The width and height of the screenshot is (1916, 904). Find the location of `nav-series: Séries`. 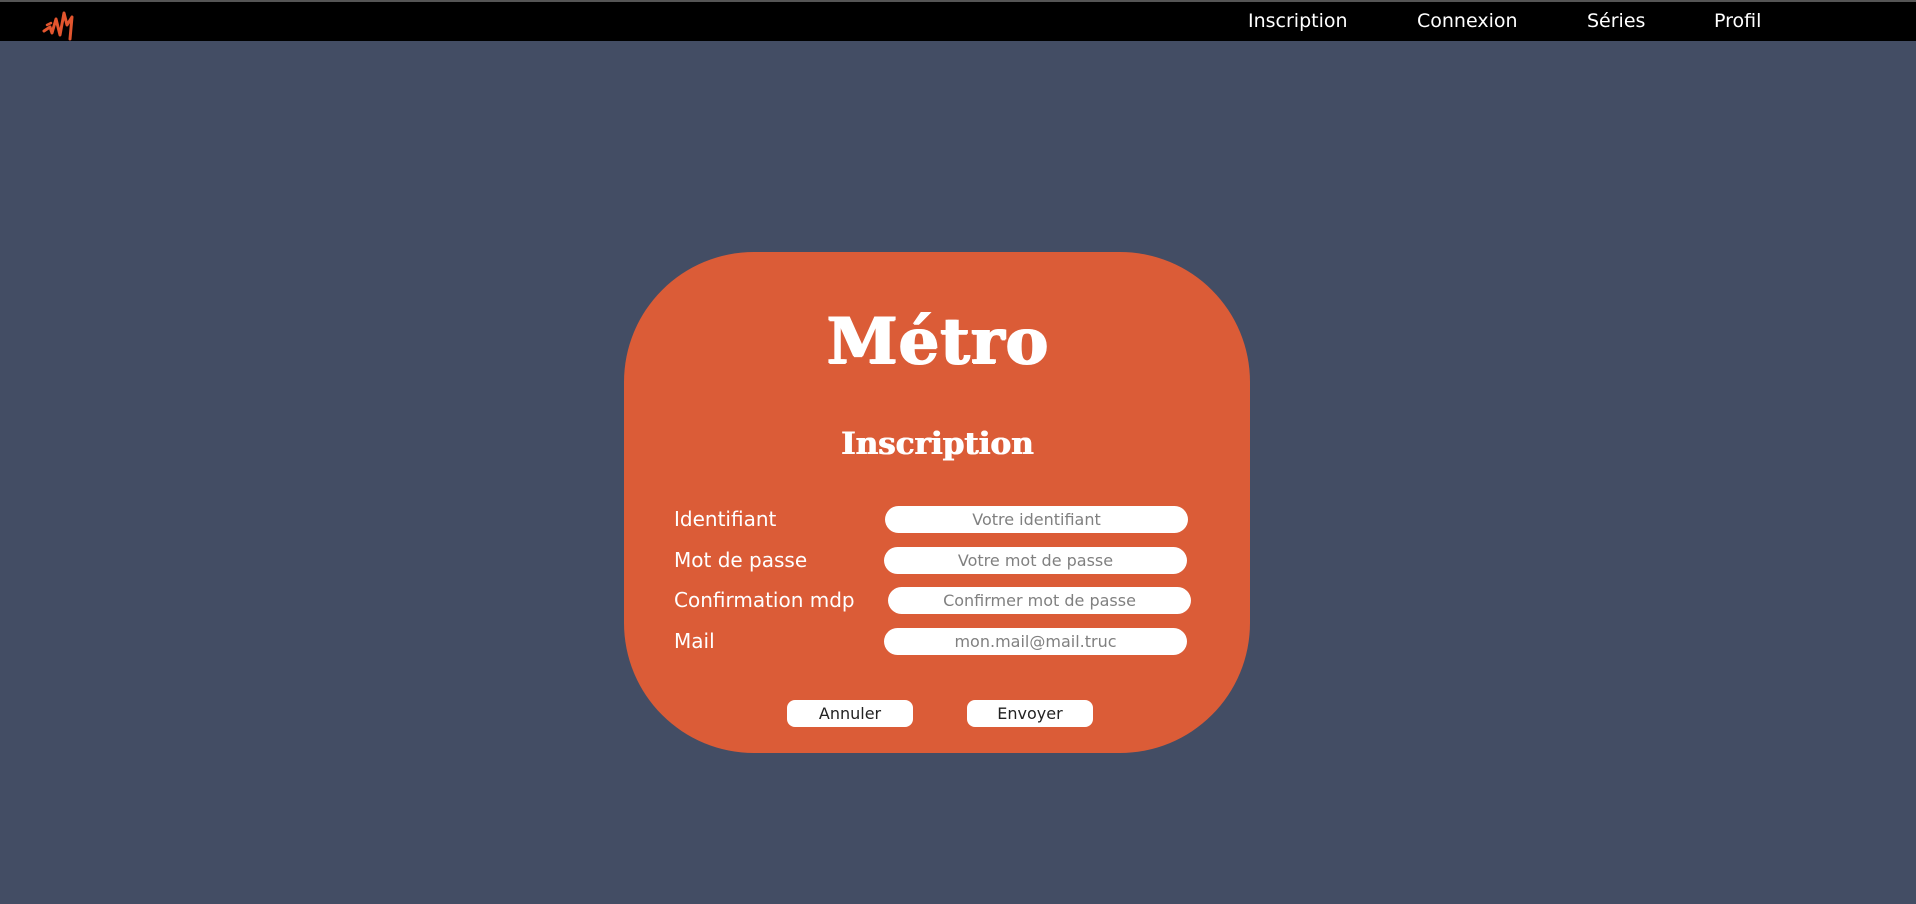

nav-series: Séries is located at coordinates (1616, 21).